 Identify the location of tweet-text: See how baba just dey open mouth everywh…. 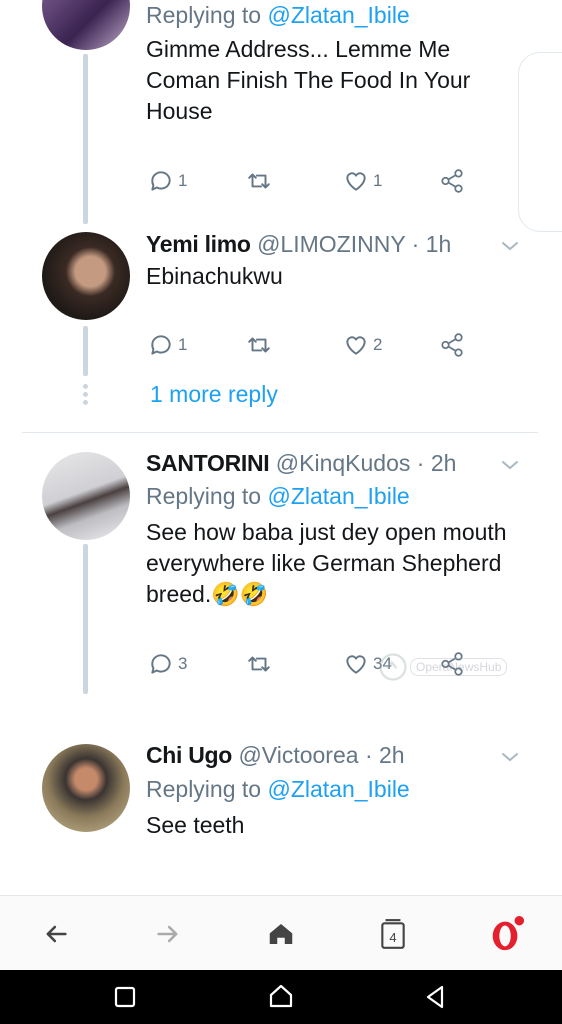
(336, 563).